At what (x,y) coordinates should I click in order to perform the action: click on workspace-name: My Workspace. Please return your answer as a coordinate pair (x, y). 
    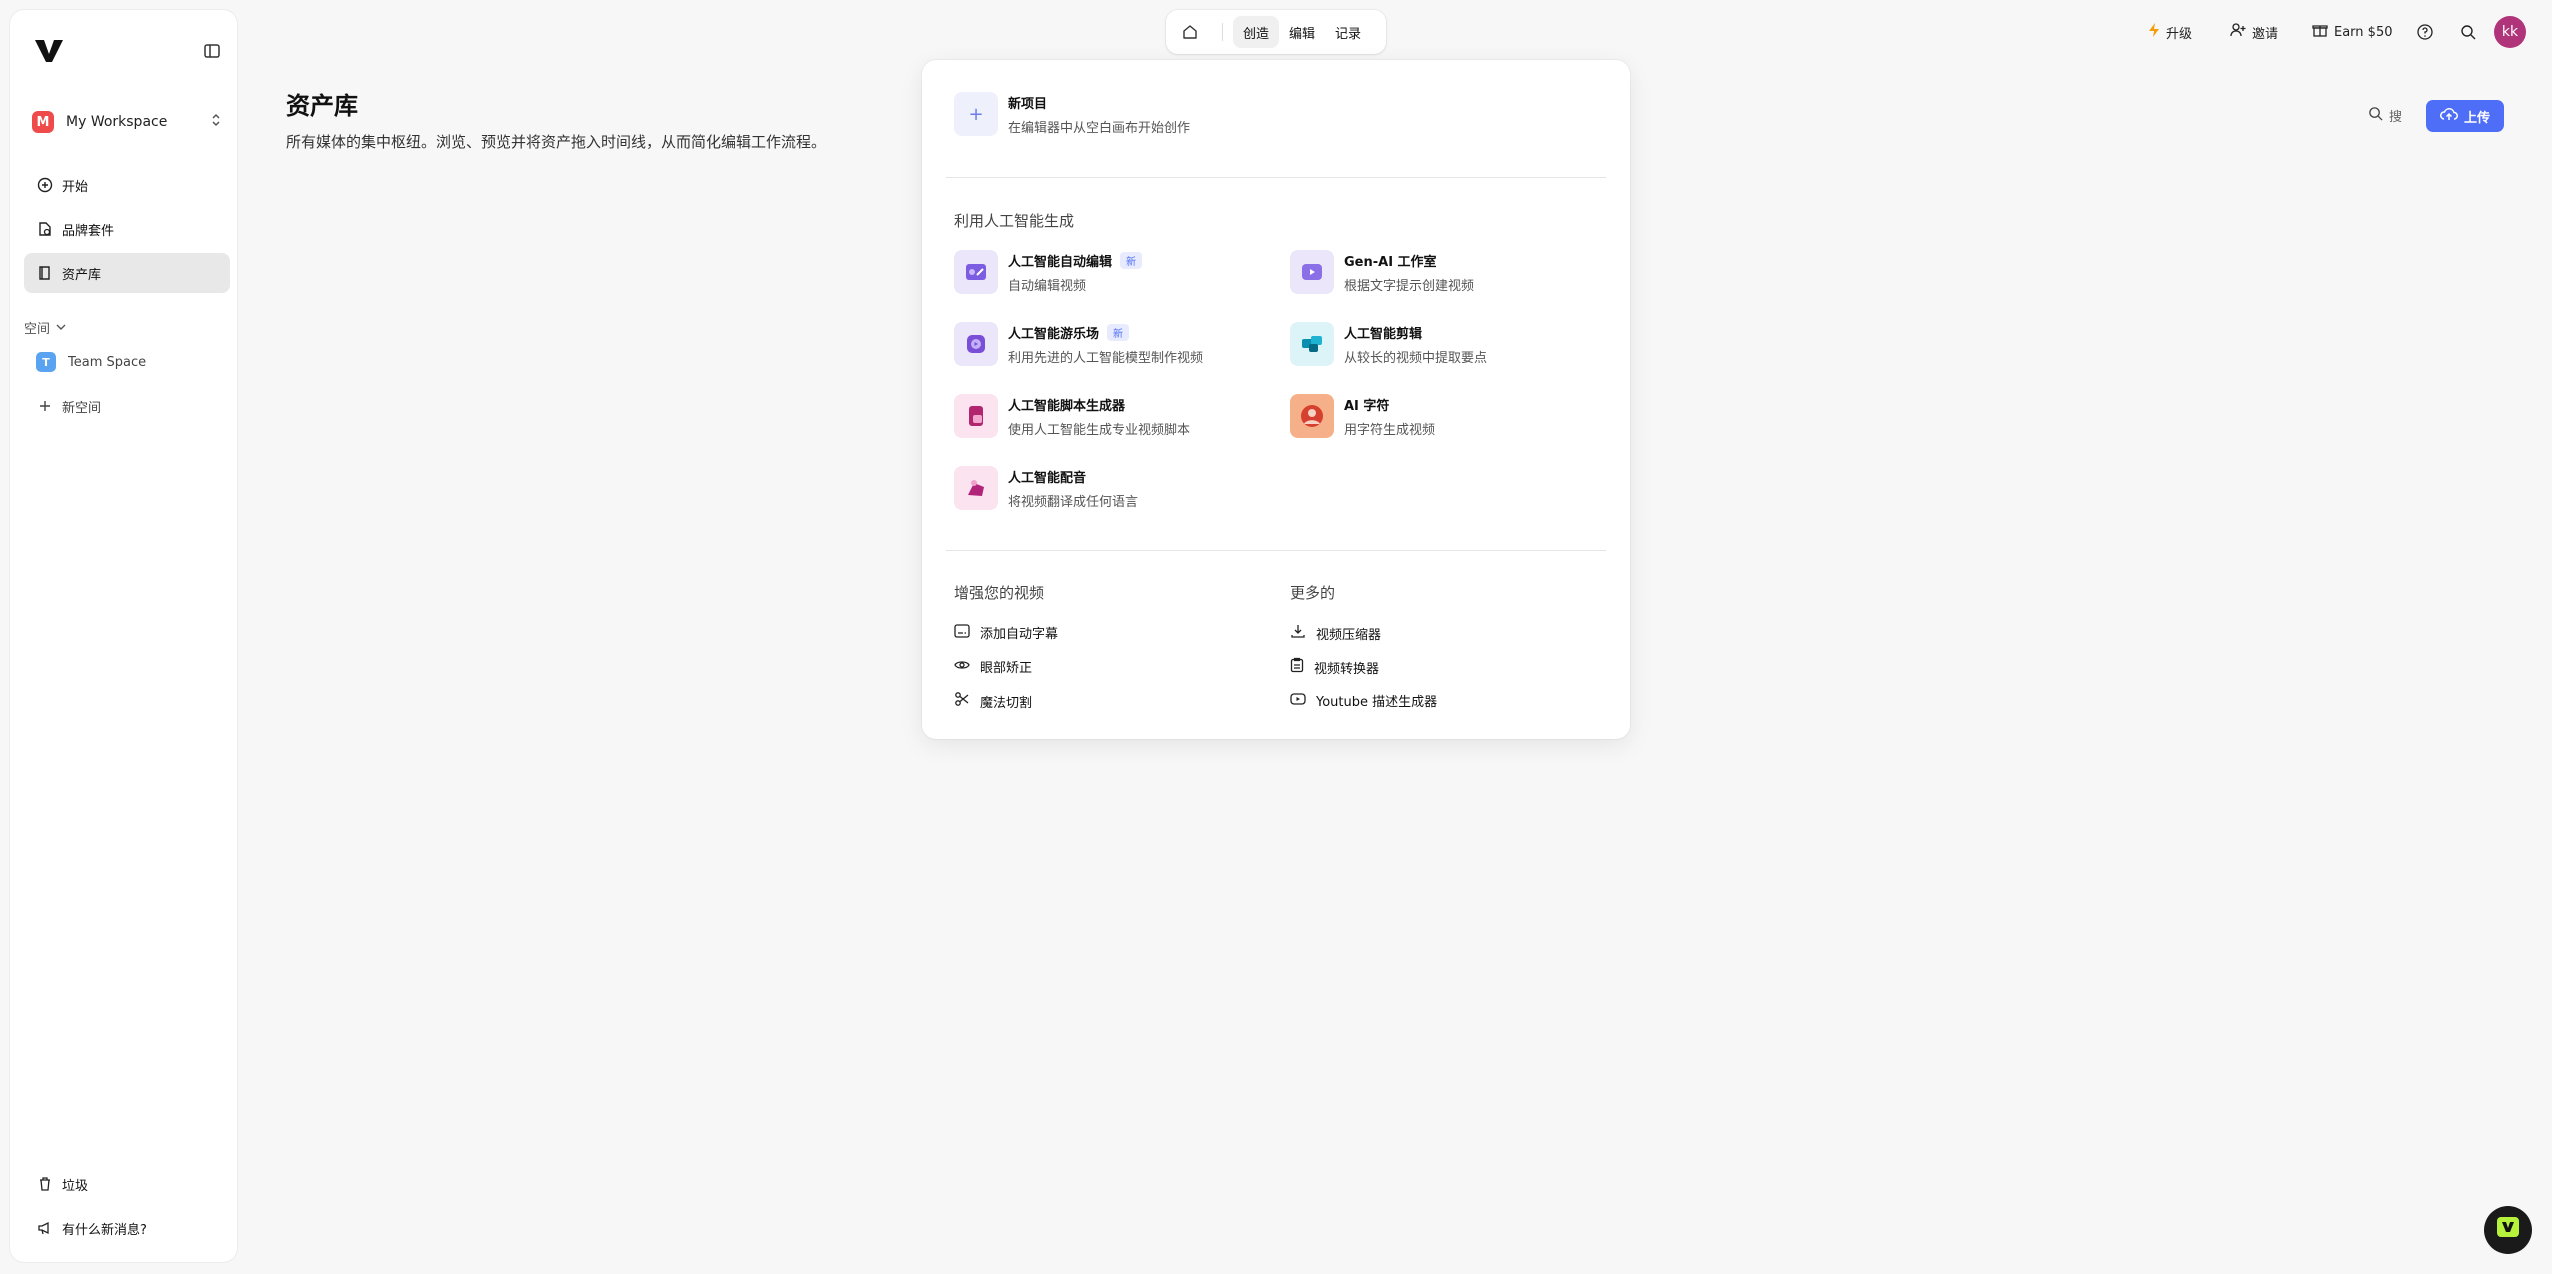
    Looking at the image, I should click on (117, 122).